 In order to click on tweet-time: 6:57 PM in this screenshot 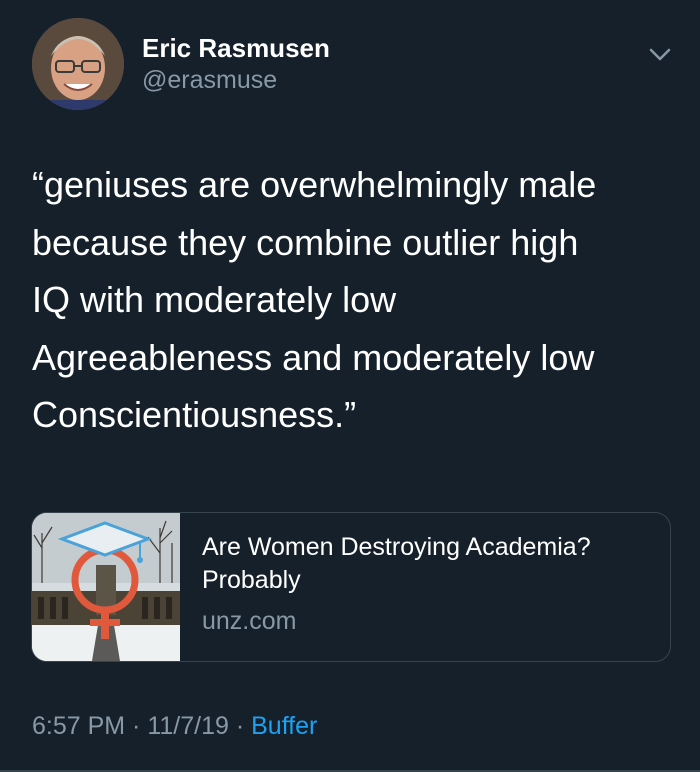, I will do `click(78, 726)`.